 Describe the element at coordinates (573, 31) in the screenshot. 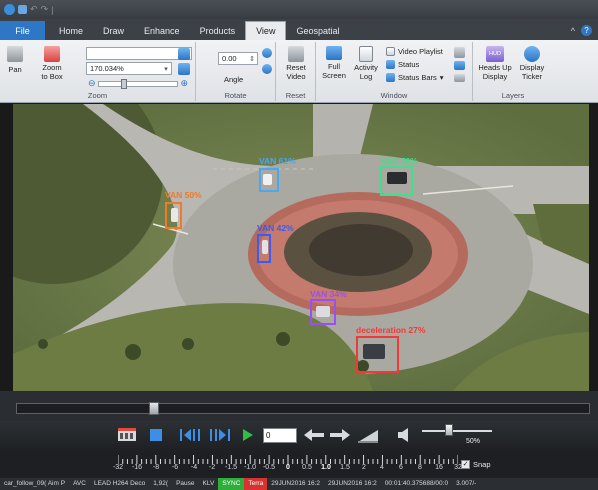

I see `minimize-ribbon-icon: ^` at that location.